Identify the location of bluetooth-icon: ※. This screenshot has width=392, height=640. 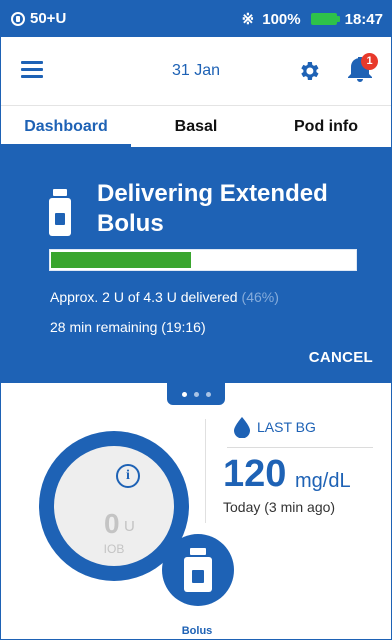
(248, 19).